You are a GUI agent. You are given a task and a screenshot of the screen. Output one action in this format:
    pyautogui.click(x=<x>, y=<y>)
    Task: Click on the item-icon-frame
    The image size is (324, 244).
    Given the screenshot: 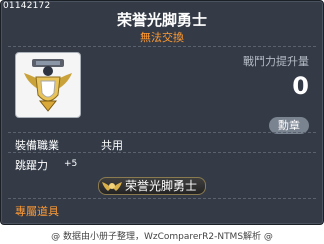 What is the action you would take?
    pyautogui.click(x=48, y=85)
    